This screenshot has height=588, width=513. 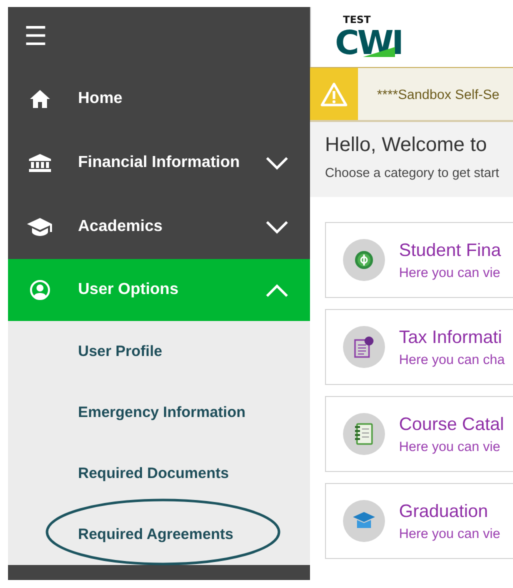 I want to click on nav-item: Home, so click(x=159, y=99).